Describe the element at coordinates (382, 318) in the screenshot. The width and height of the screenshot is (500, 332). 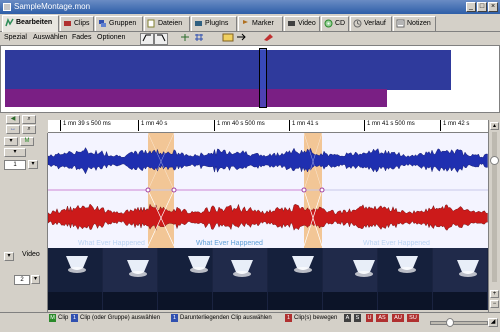
I see `modifier-key: AS` at that location.